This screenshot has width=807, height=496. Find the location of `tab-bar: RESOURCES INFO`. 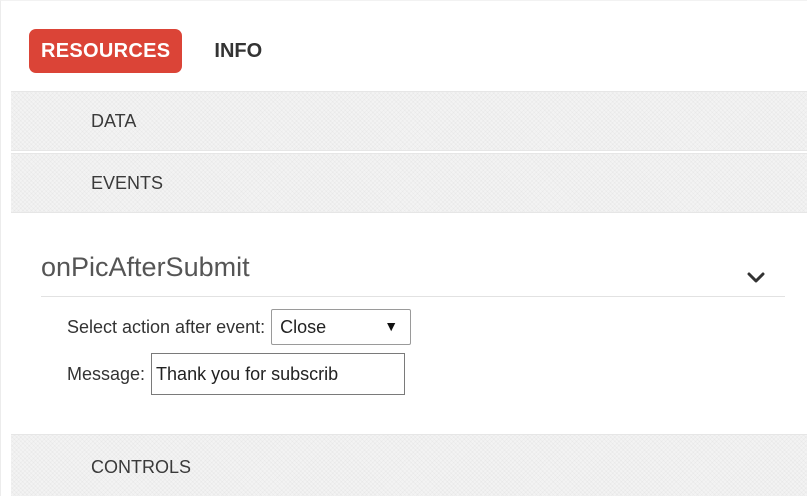

tab-bar: RESOURCES INFO is located at coordinates (145, 51).